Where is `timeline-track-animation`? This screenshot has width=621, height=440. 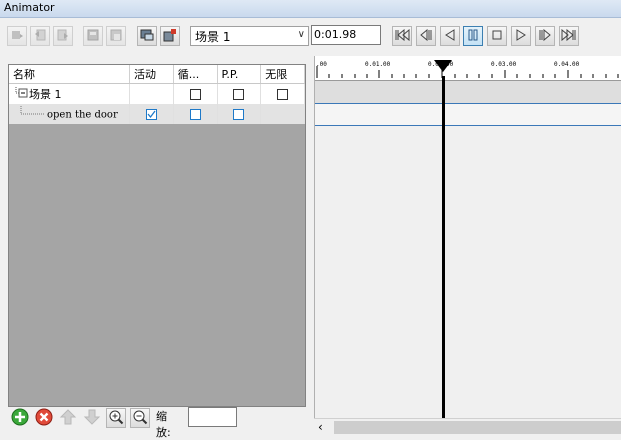
timeline-track-animation is located at coordinates (468, 114).